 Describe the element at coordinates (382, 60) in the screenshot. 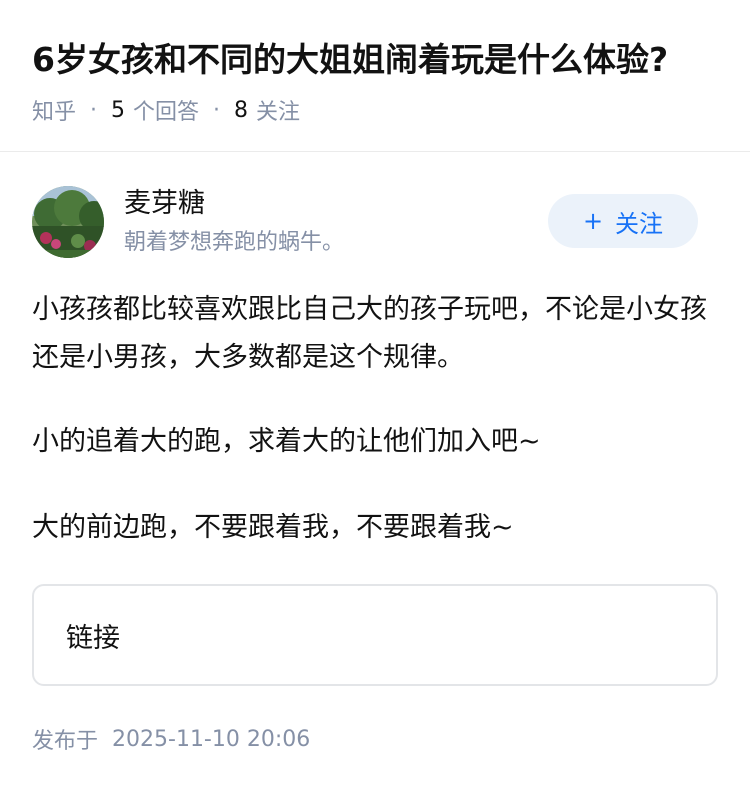

I see `question-title: 6岁女孩和不同的大姐姐闹着玩是什么体验?` at that location.